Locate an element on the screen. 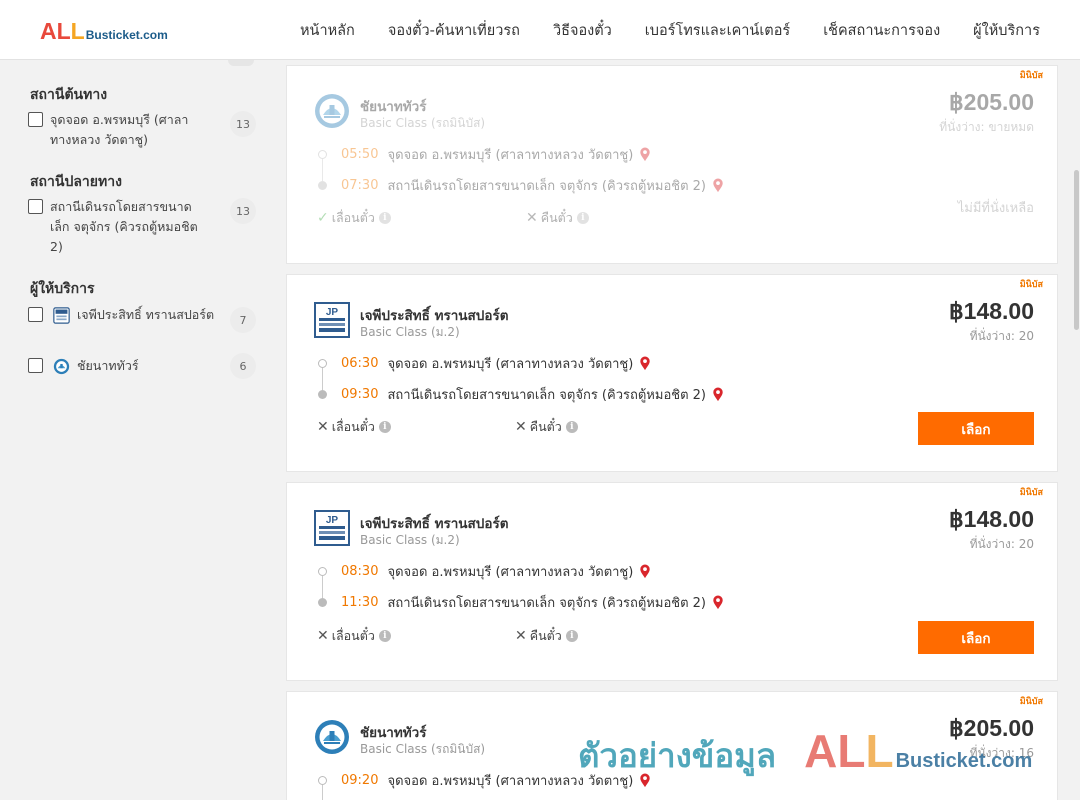 The image size is (1080, 800). svg-text: JP is located at coordinates (332, 312).